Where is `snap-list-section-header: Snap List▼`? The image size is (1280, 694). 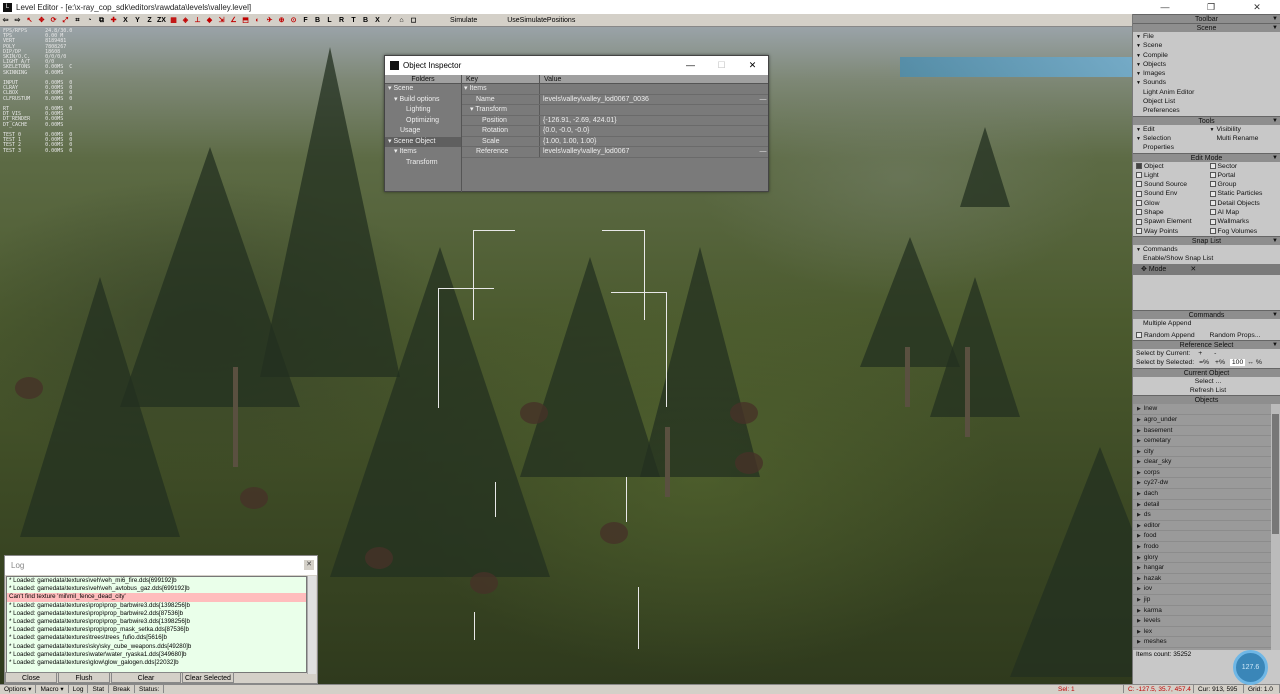
snap-list-section-header: Snap List▼ is located at coordinates (1206, 240).